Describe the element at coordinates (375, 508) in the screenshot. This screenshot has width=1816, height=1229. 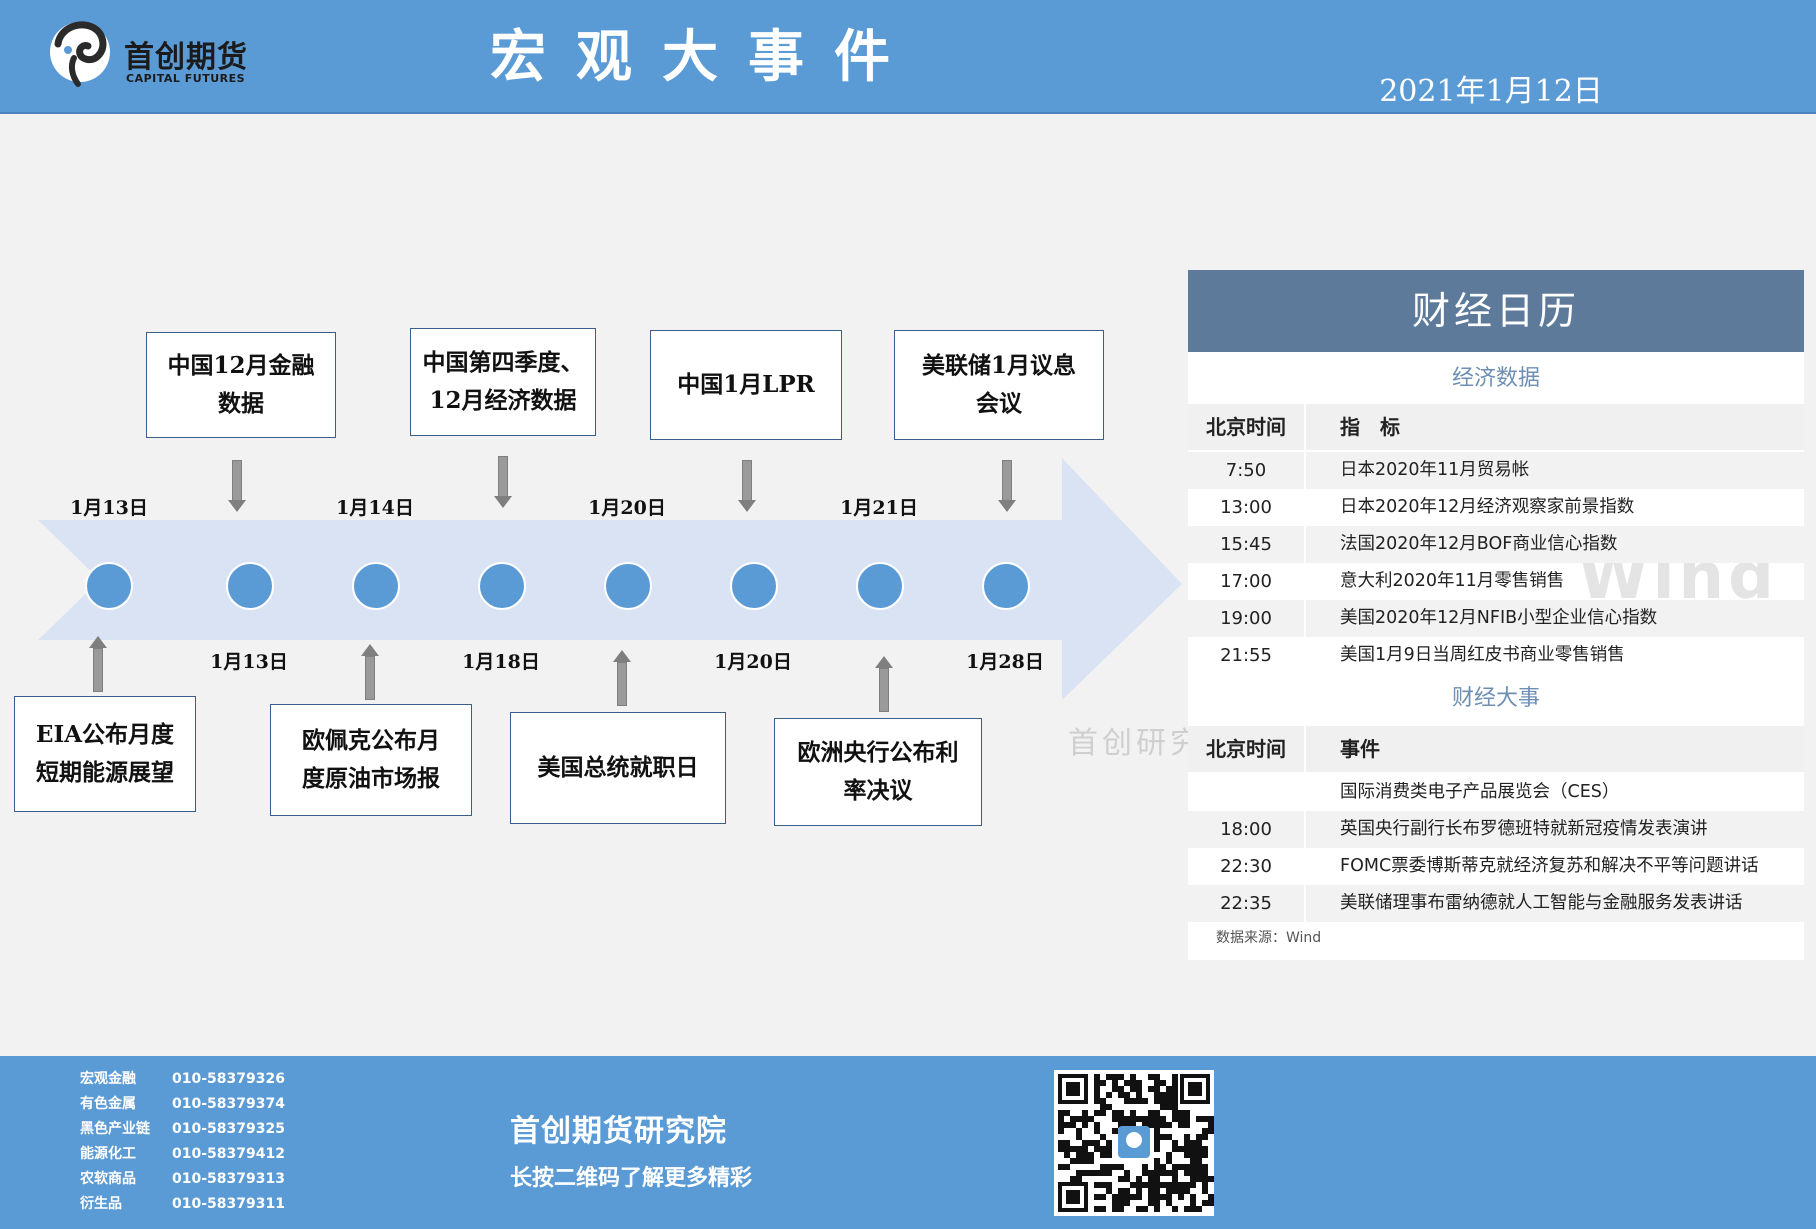
I see `timeline-date-top: 1月14日` at that location.